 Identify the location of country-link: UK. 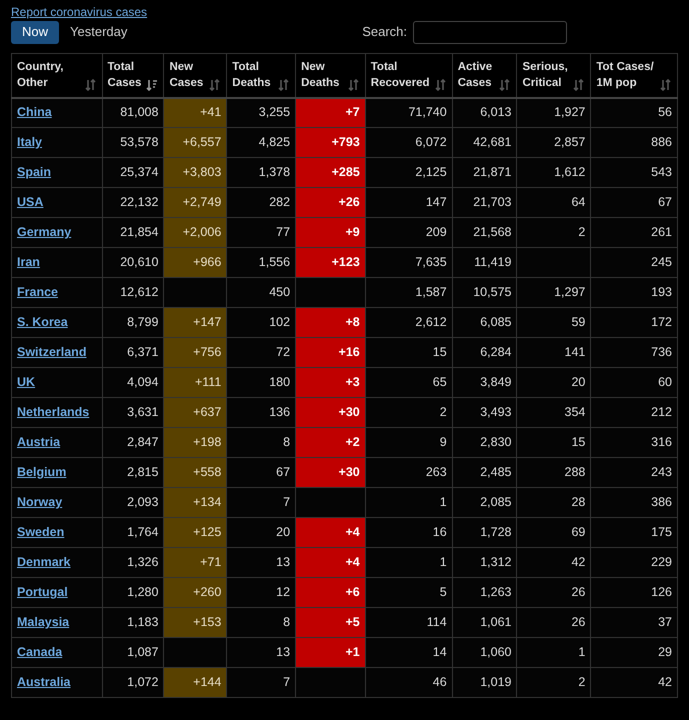
(26, 382).